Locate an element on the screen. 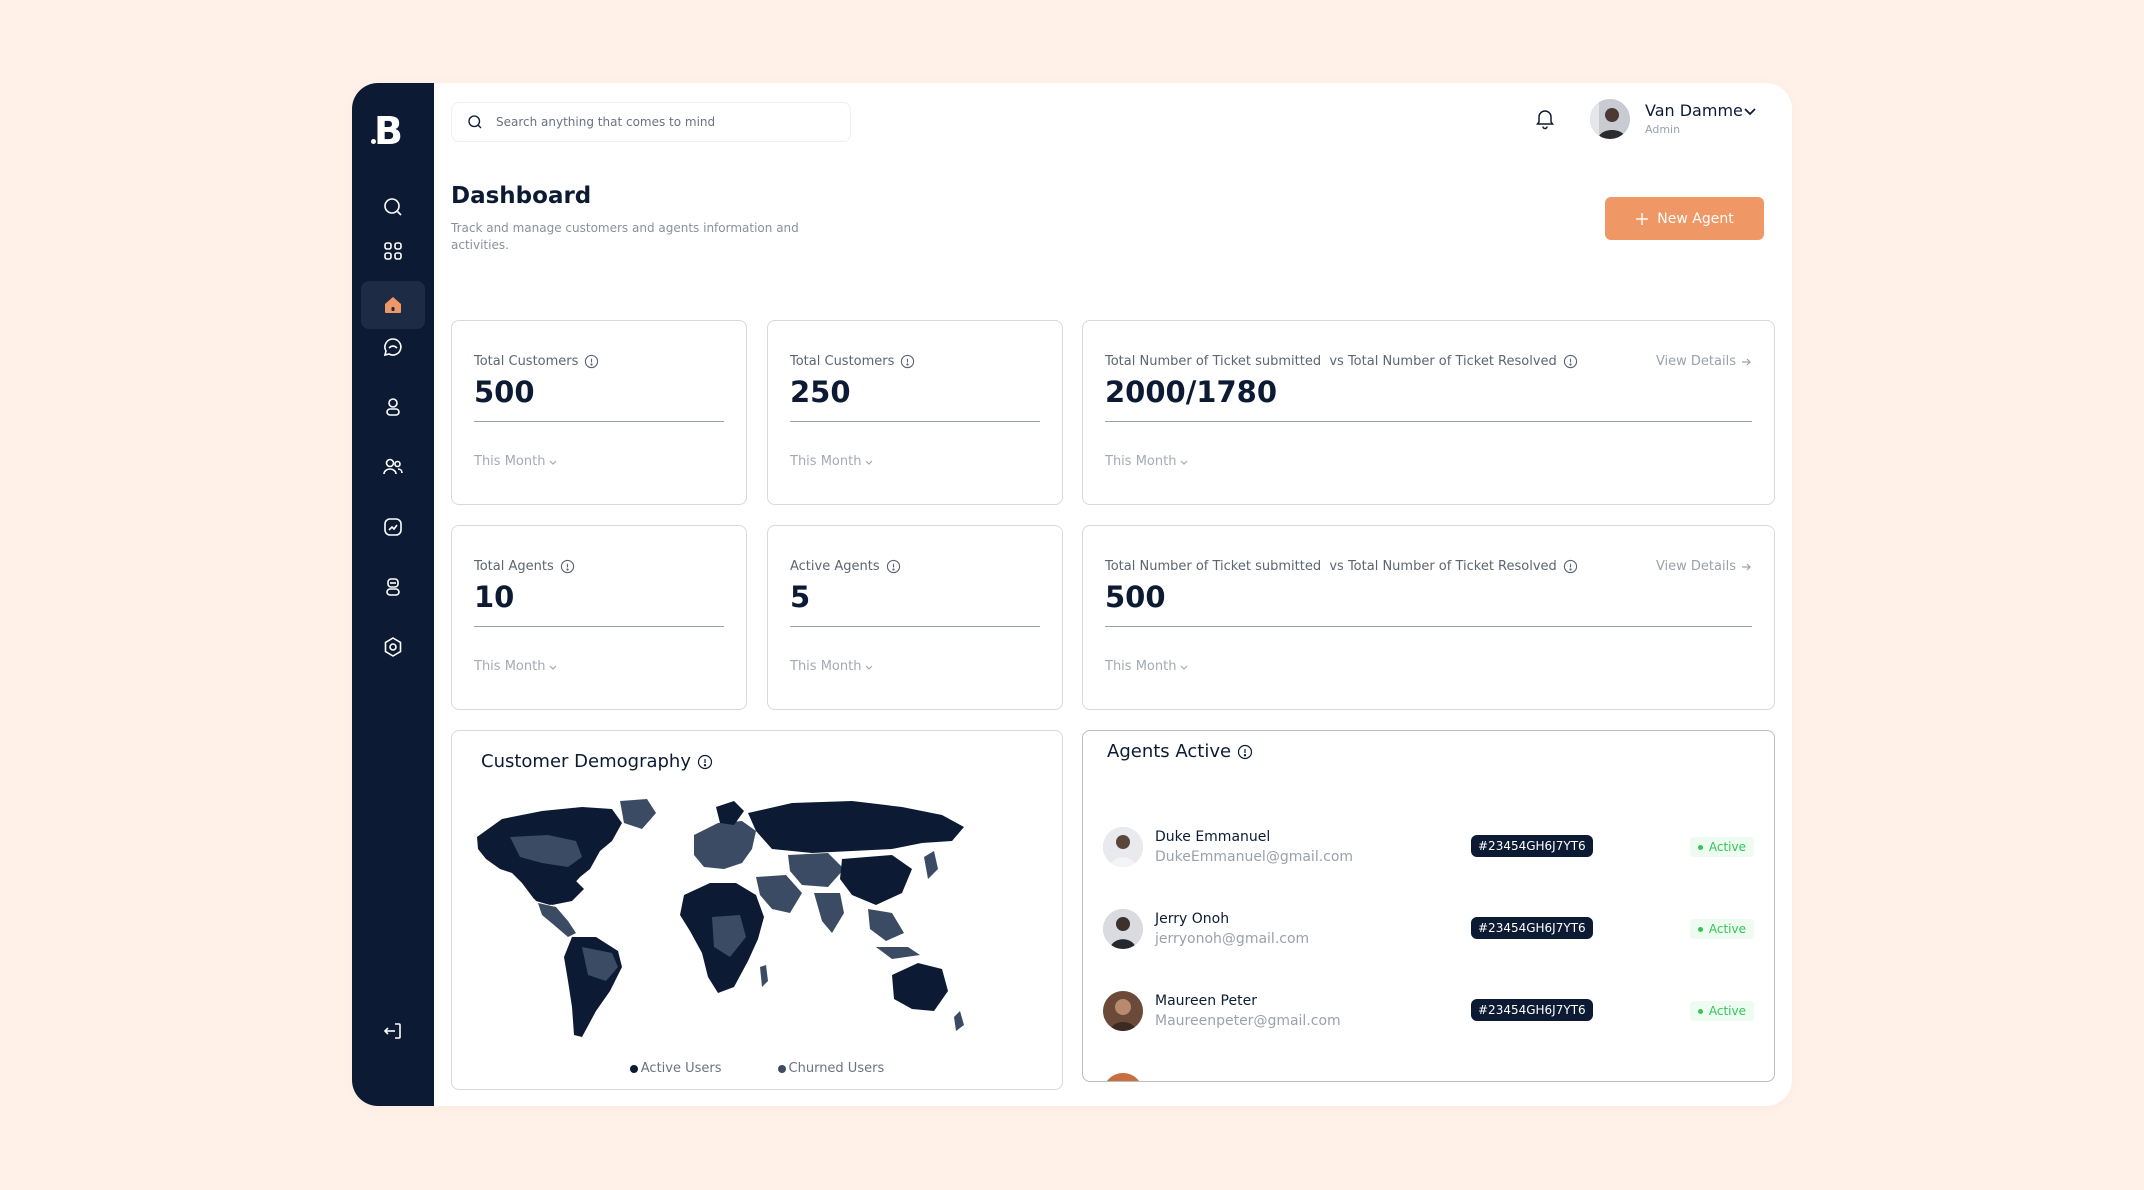  search-input is located at coordinates (666, 122).